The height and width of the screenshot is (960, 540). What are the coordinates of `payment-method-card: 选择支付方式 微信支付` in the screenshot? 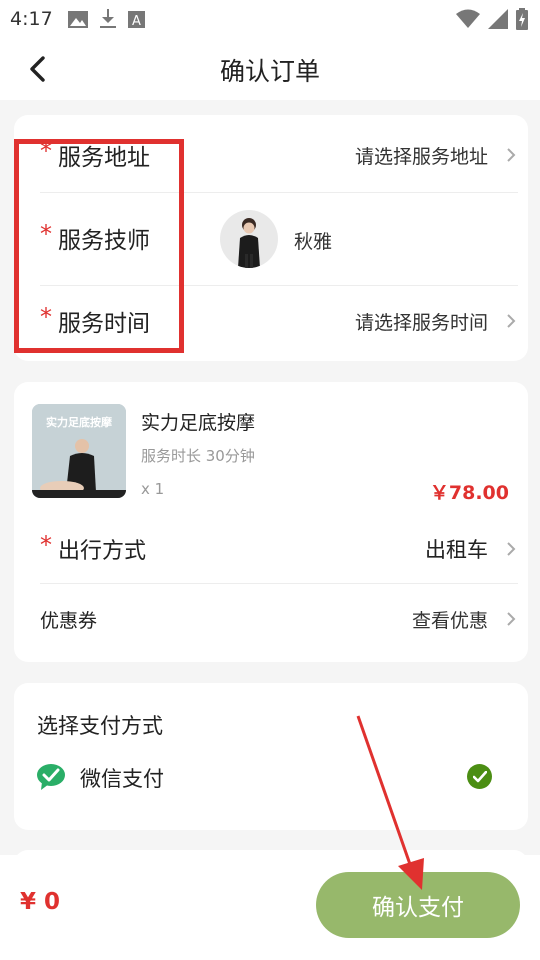 It's located at (271, 756).